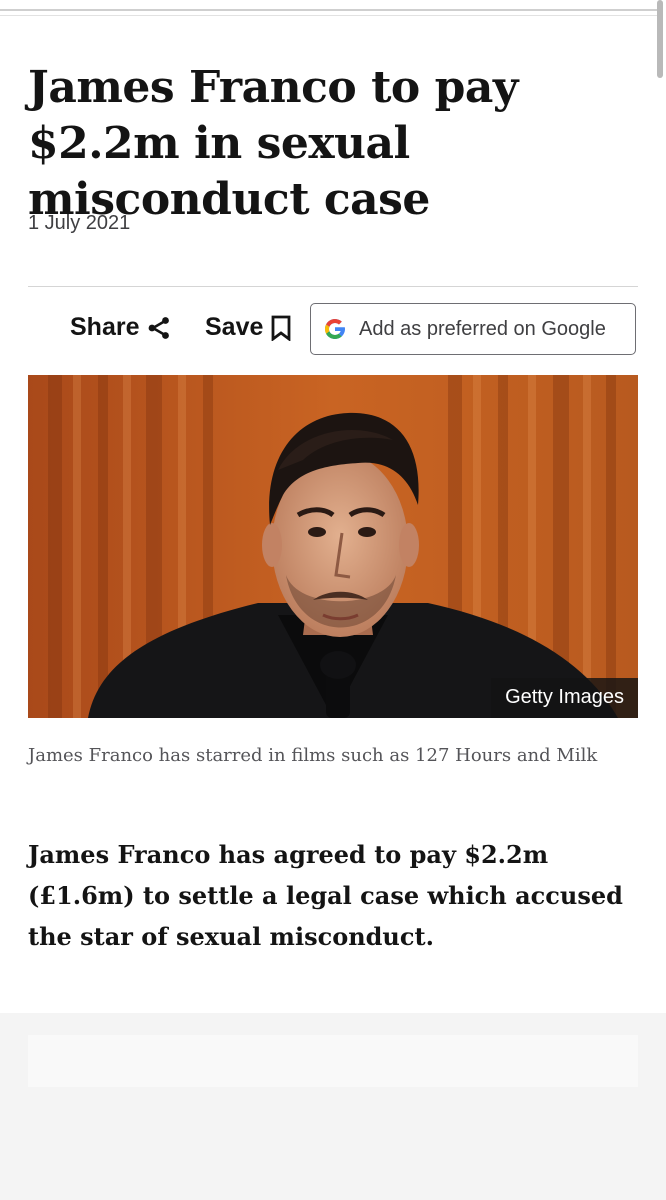 The width and height of the screenshot is (666, 1200). What do you see at coordinates (234, 327) in the screenshot?
I see `save-label: Save` at bounding box center [234, 327].